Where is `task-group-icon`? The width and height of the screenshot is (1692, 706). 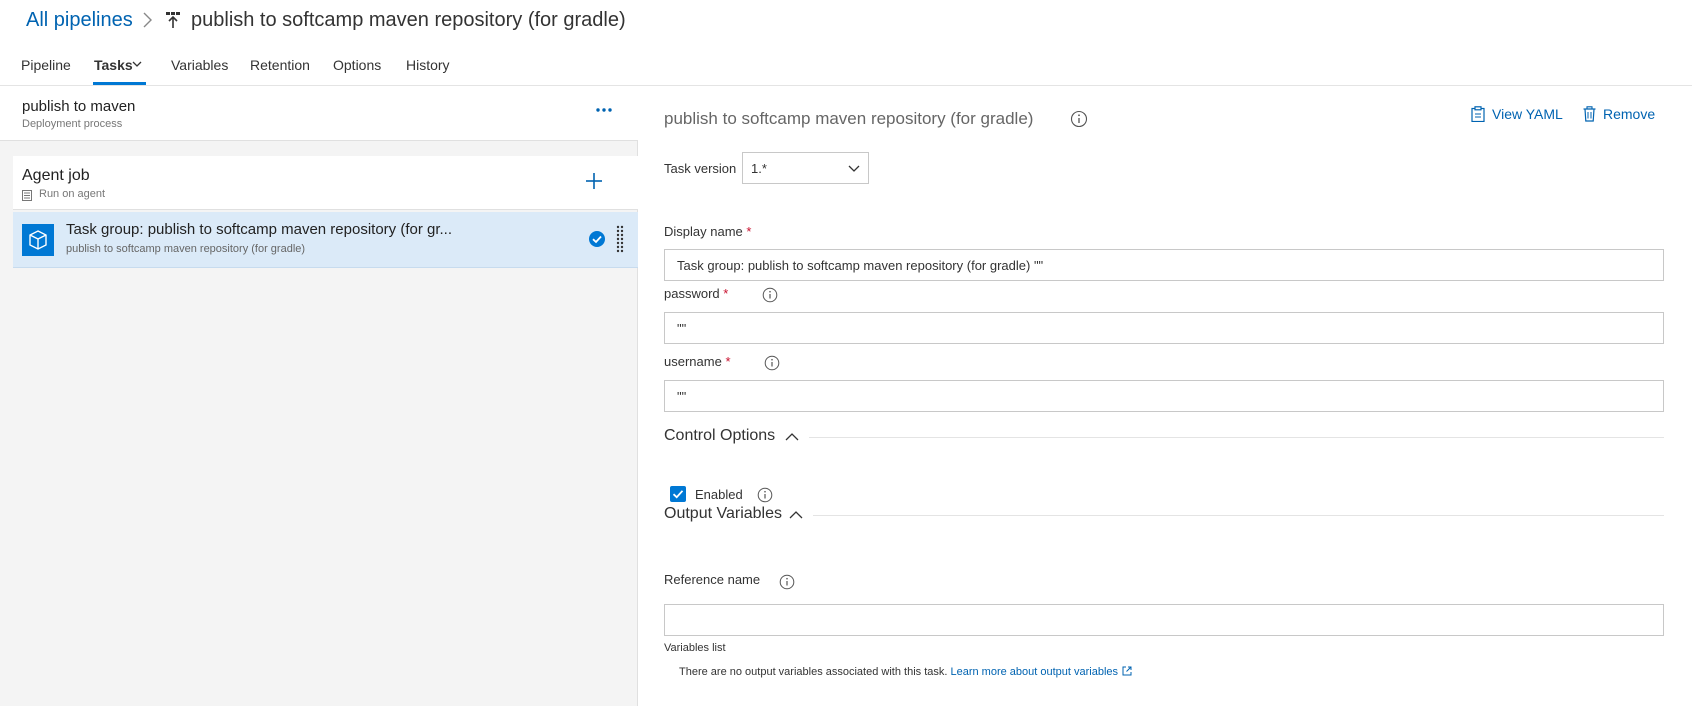
task-group-icon is located at coordinates (38, 240).